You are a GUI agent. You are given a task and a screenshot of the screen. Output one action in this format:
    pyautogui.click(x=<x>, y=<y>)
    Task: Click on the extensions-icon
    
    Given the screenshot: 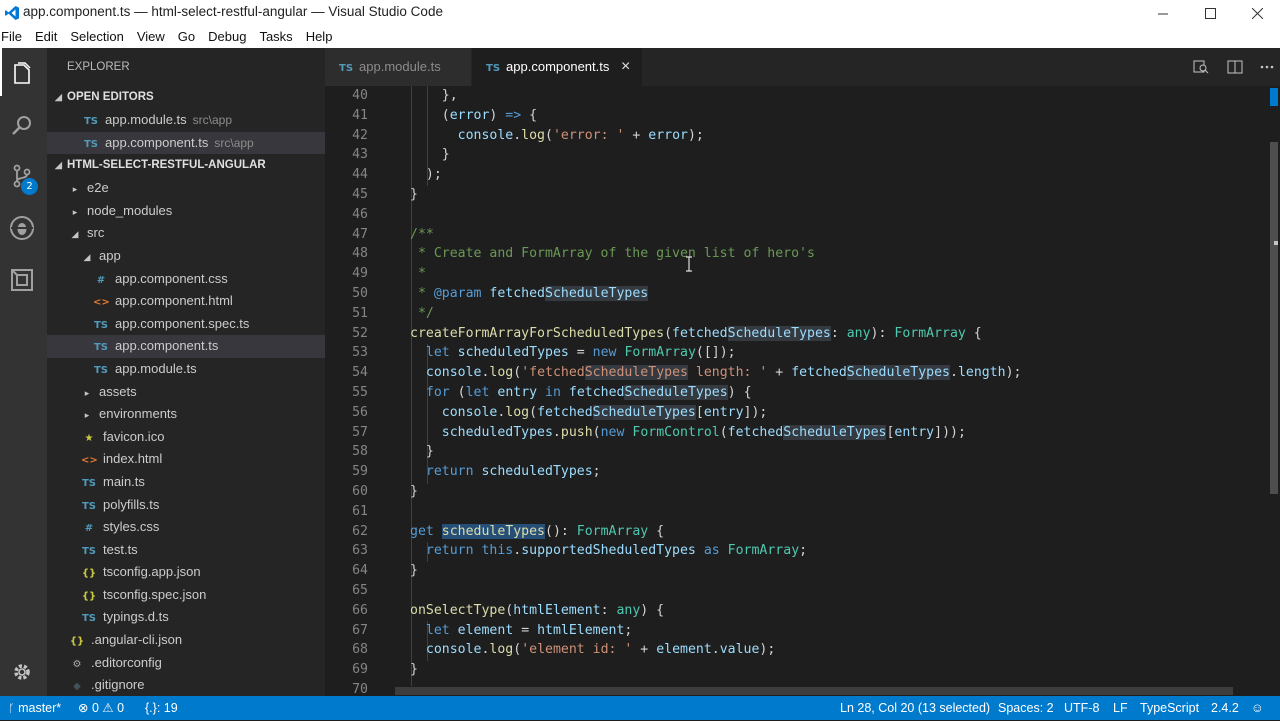 What is the action you would take?
    pyautogui.click(x=22, y=280)
    